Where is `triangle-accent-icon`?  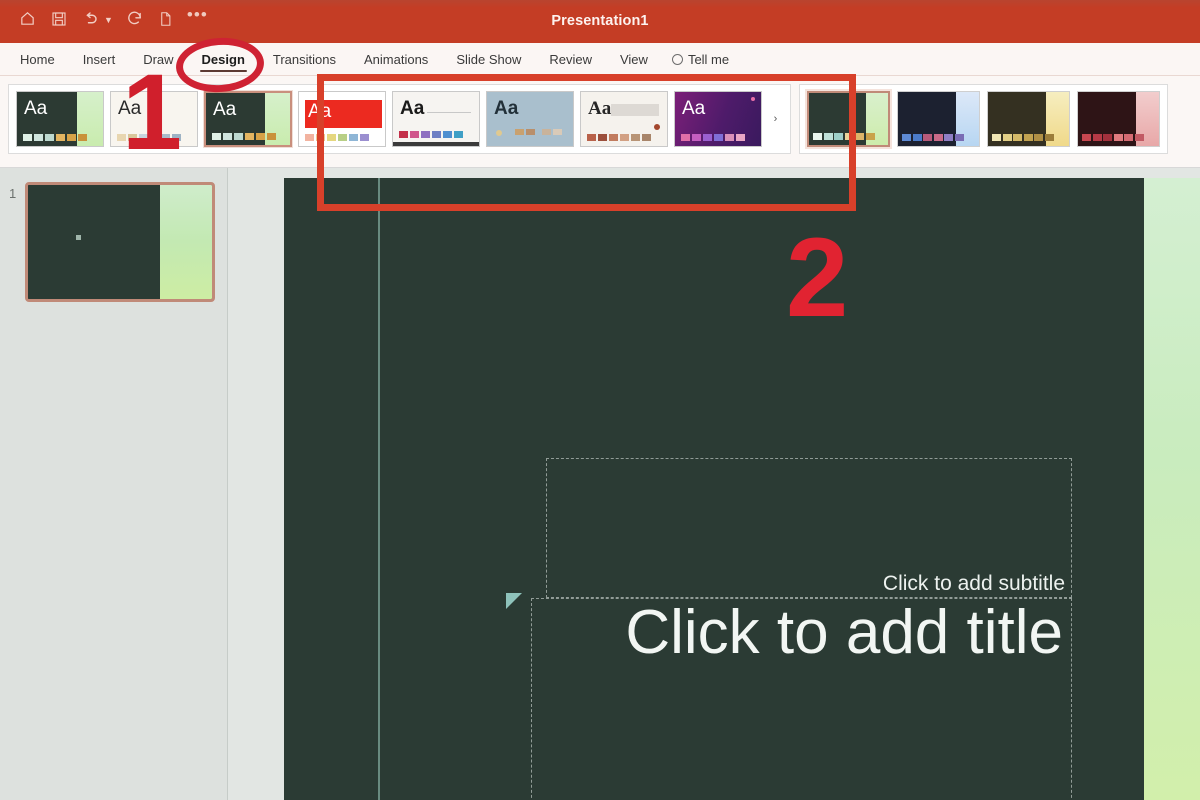 triangle-accent-icon is located at coordinates (514, 601).